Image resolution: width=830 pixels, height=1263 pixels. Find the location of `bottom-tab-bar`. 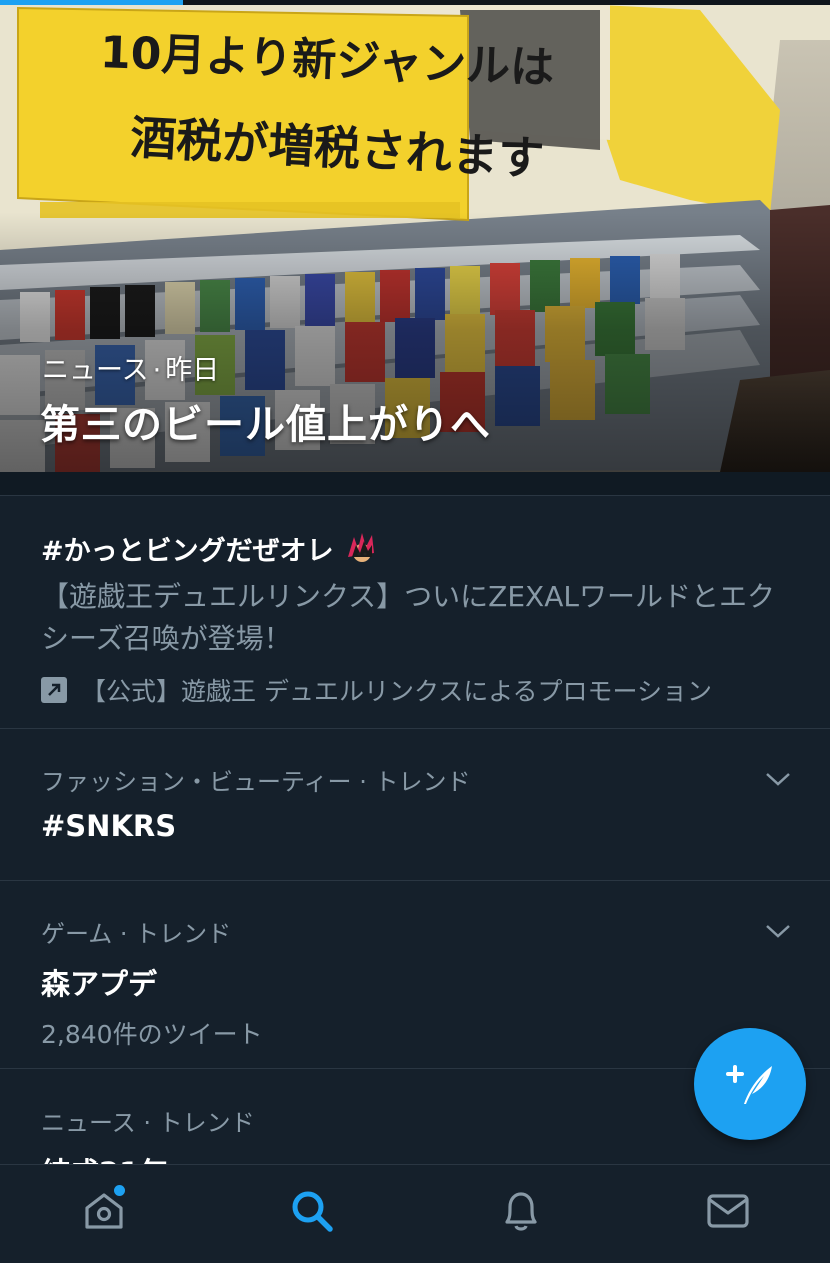

bottom-tab-bar is located at coordinates (415, 1213).